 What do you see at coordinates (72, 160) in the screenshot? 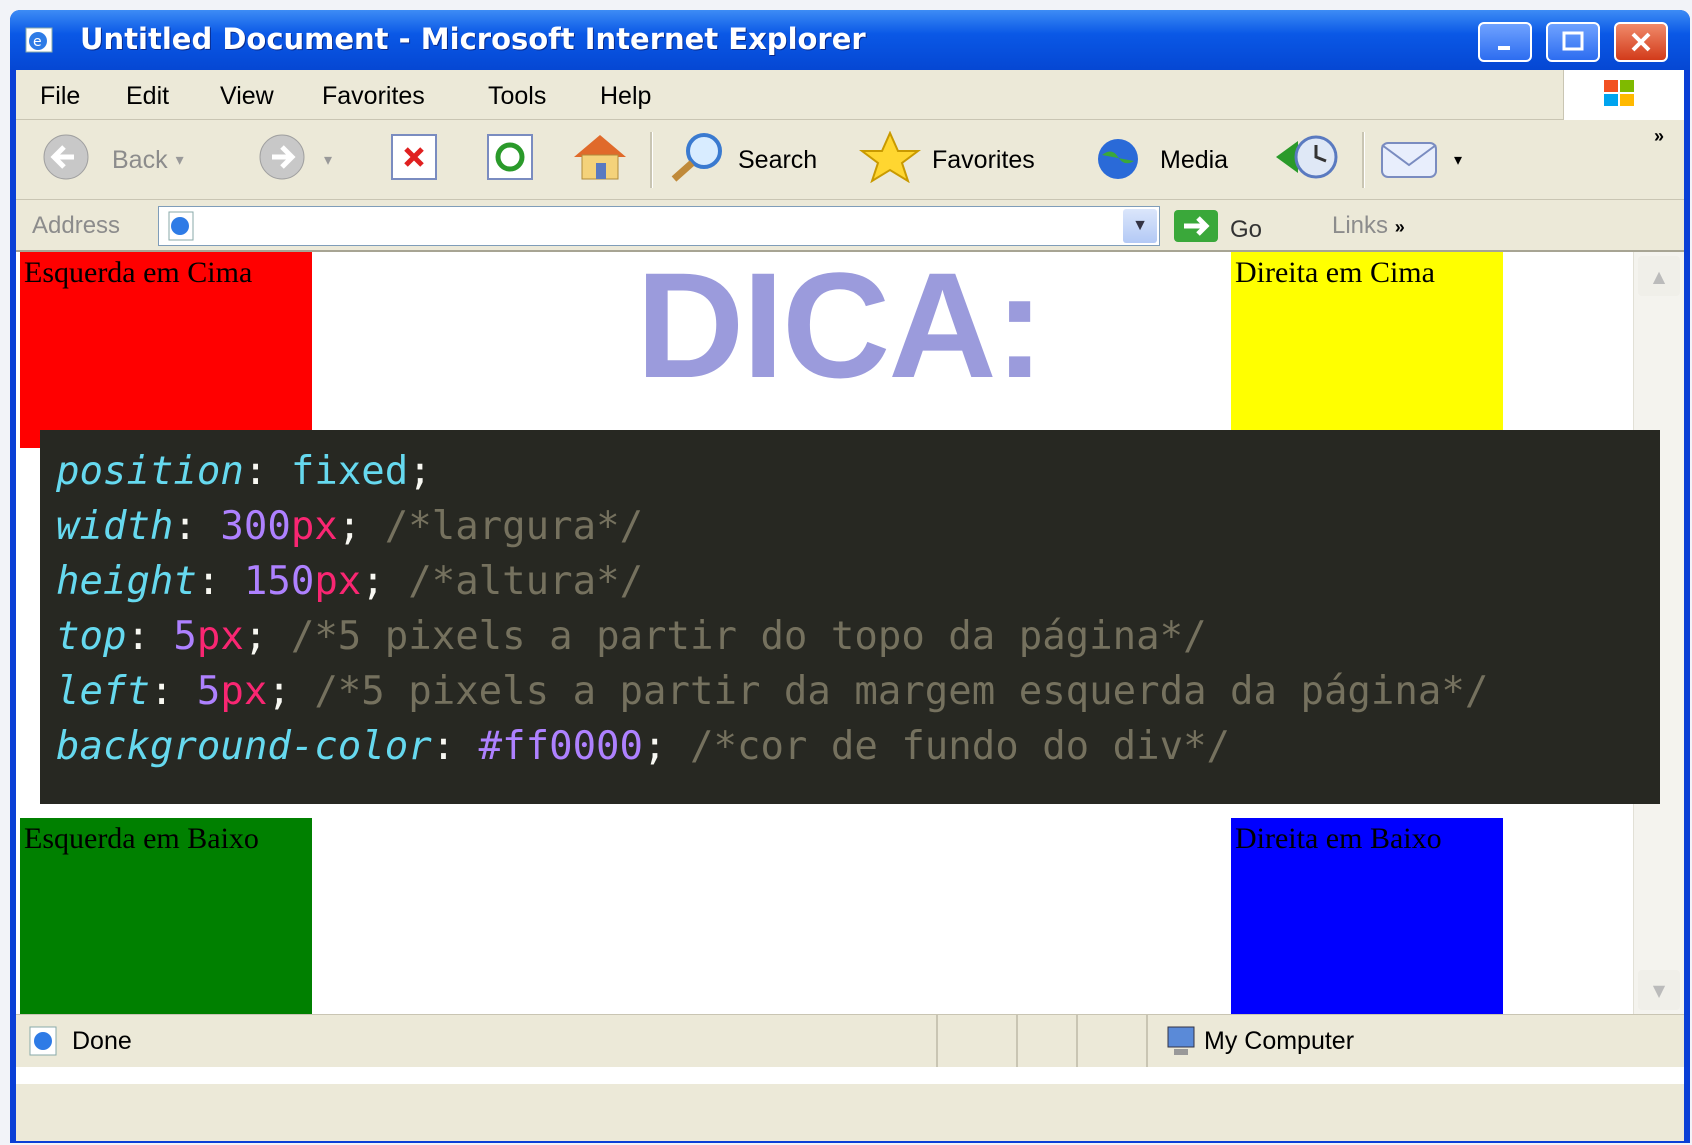
I see `back-arrow-icon` at bounding box center [72, 160].